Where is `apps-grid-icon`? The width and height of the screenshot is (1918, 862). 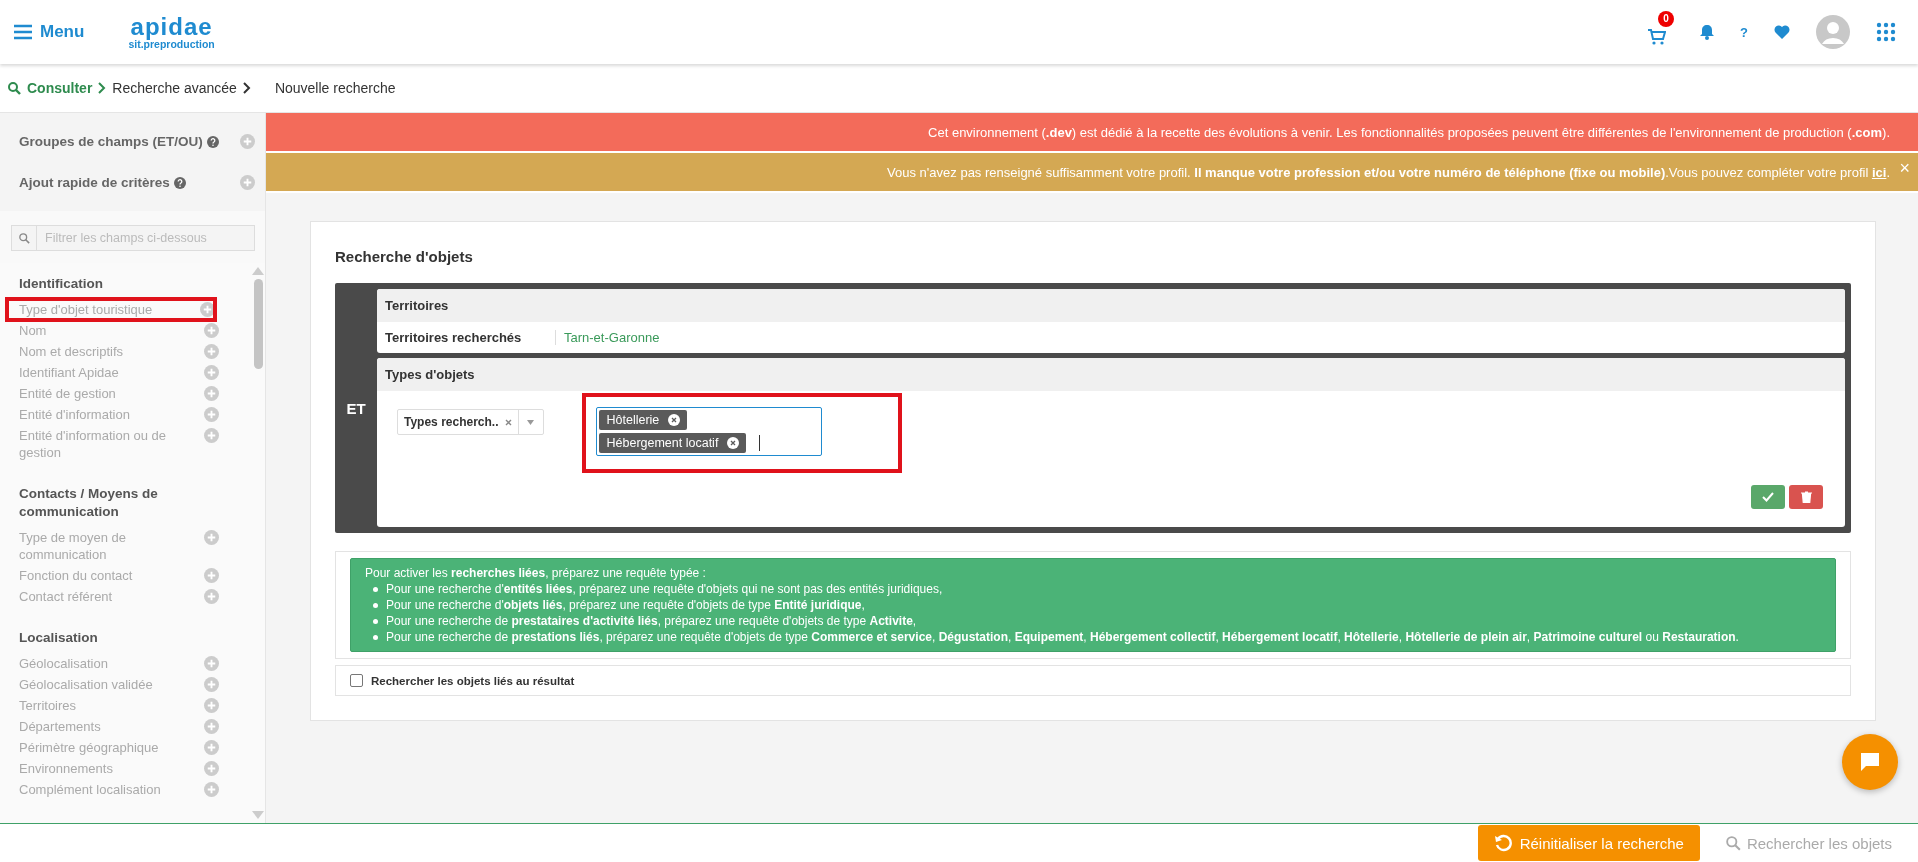
apps-grid-icon is located at coordinates (1886, 32).